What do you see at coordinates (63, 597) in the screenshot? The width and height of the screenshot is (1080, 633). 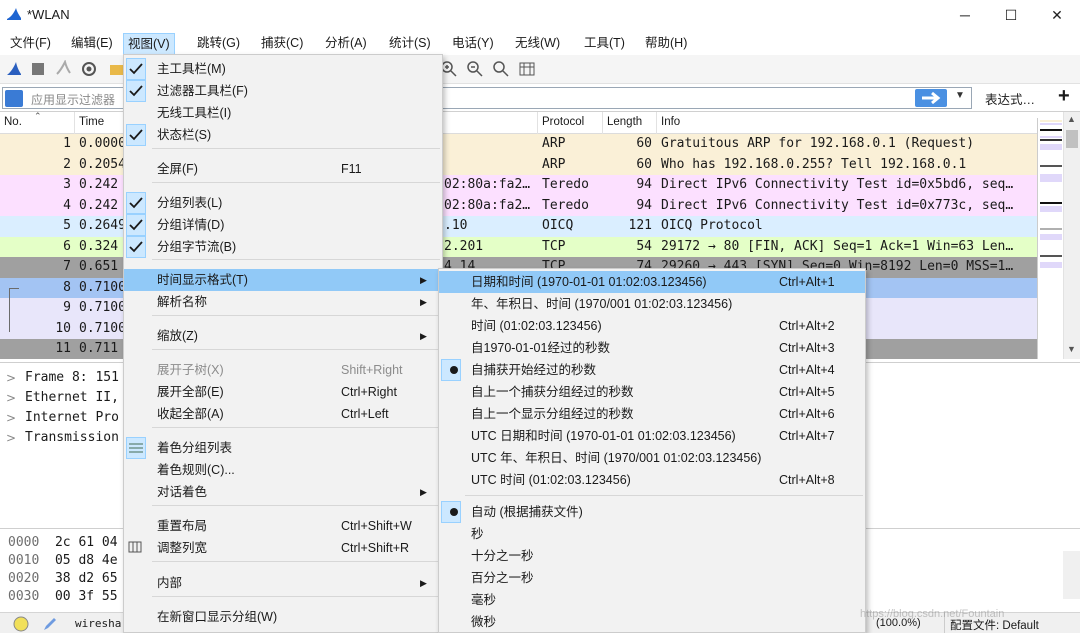 I see `bytes-row: 0030 00 3f 55` at bounding box center [63, 597].